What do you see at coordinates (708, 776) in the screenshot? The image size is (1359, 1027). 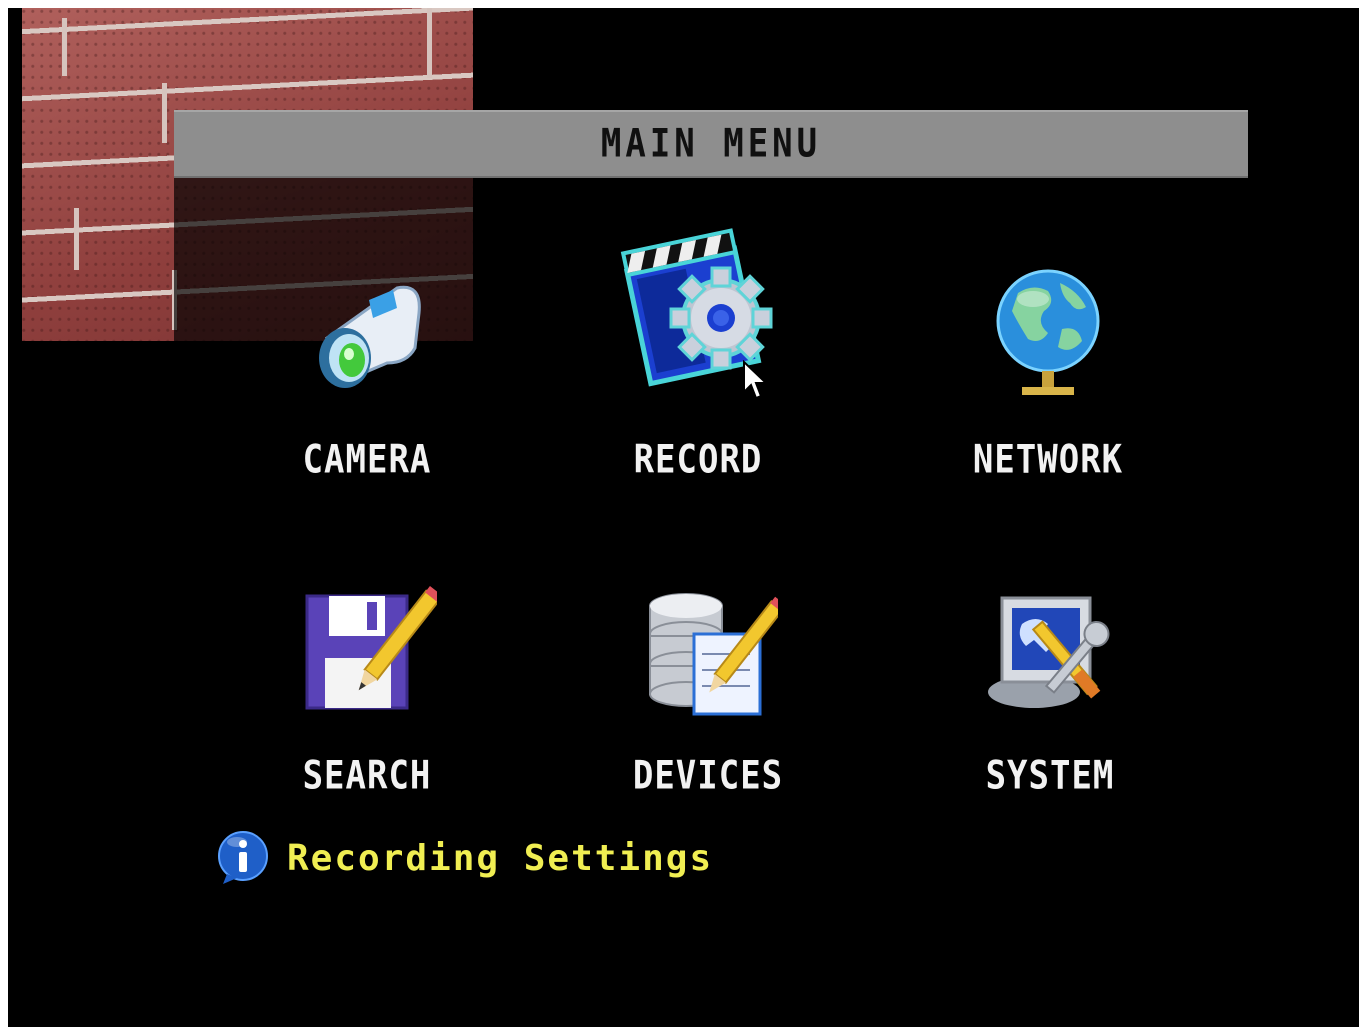 I see `menu-item-label: DEVICES` at bounding box center [708, 776].